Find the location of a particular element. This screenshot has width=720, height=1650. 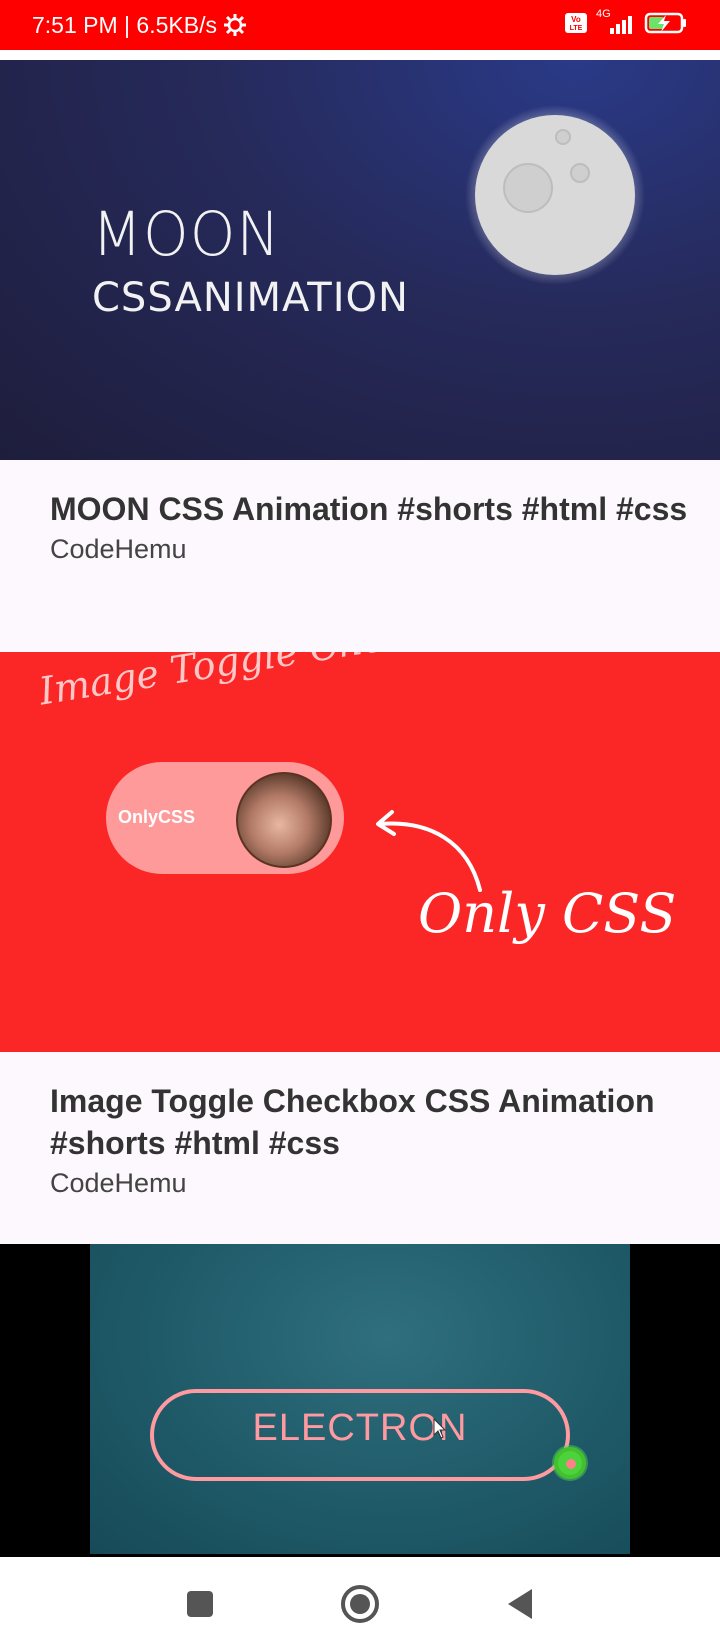

status-time-speed: 7:51 PM | 6.5KB/s is located at coordinates (124, 24).